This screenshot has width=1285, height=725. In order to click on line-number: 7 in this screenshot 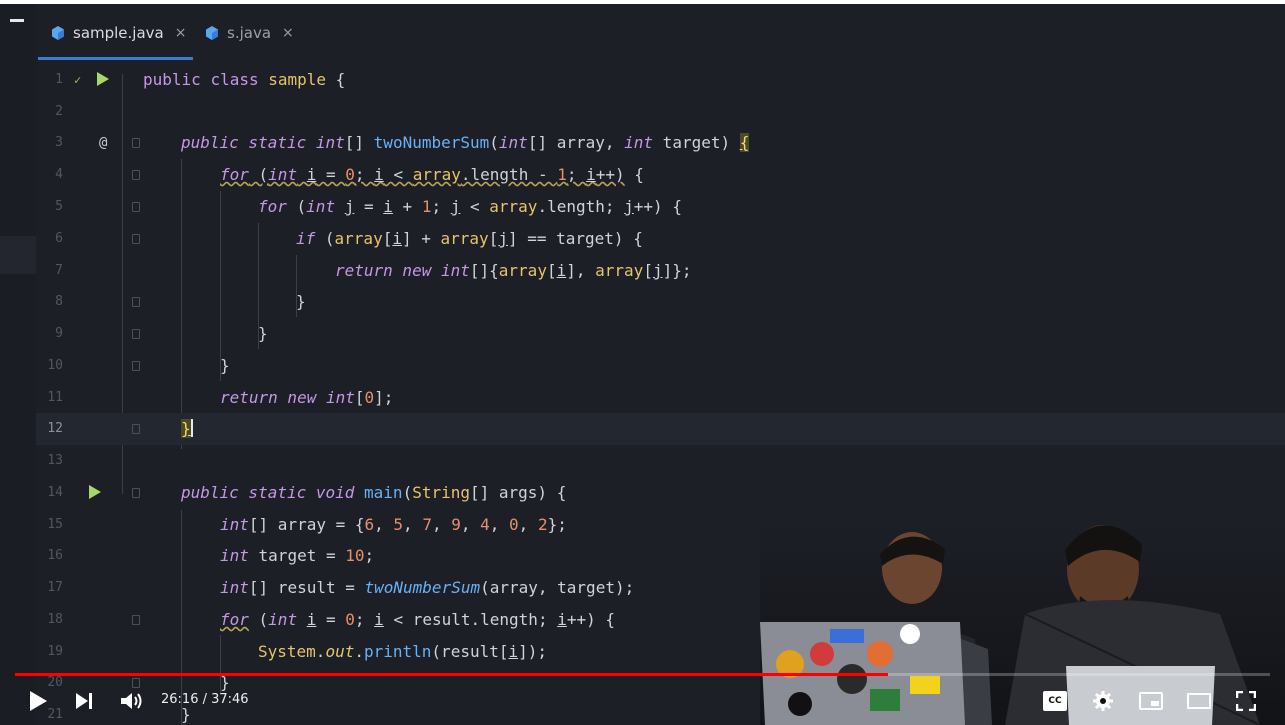, I will do `click(59, 270)`.